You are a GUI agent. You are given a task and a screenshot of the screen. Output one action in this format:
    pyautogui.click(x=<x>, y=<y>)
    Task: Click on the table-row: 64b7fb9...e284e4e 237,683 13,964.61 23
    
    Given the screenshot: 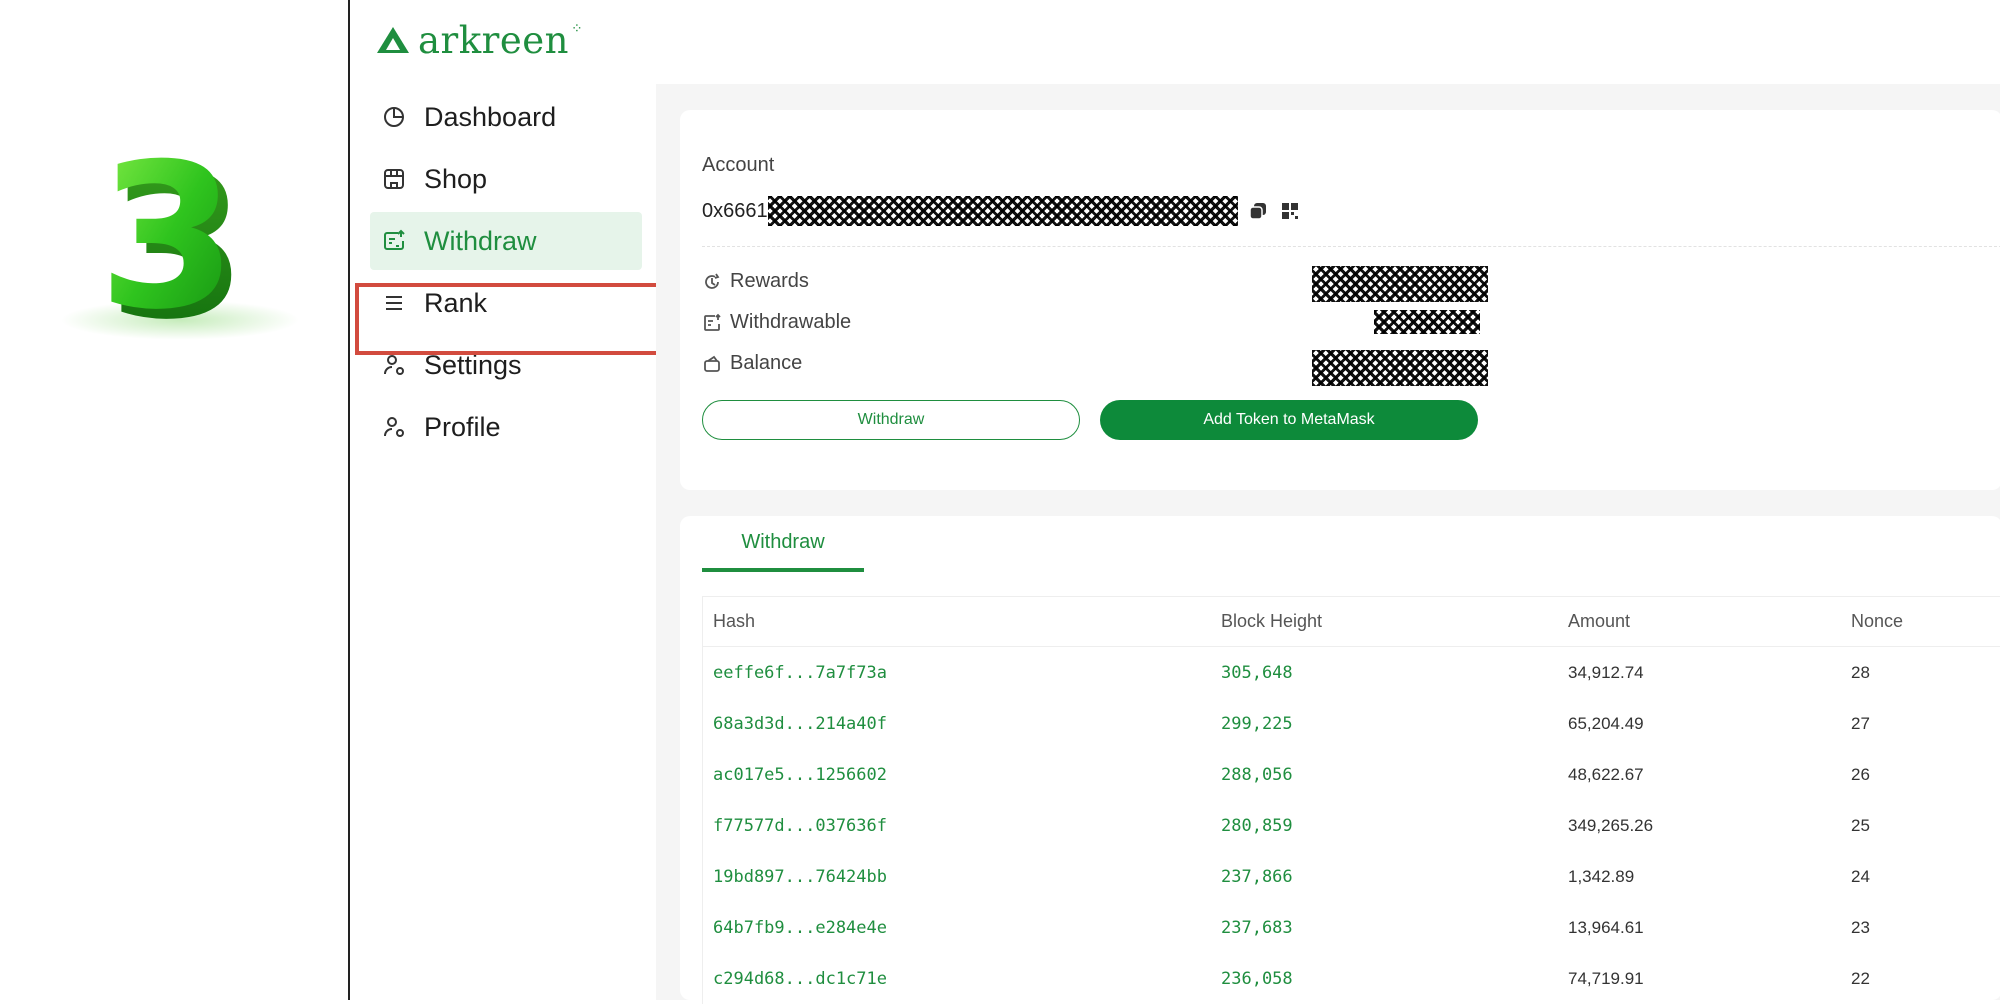 What is the action you would take?
    pyautogui.click(x=1351, y=927)
    